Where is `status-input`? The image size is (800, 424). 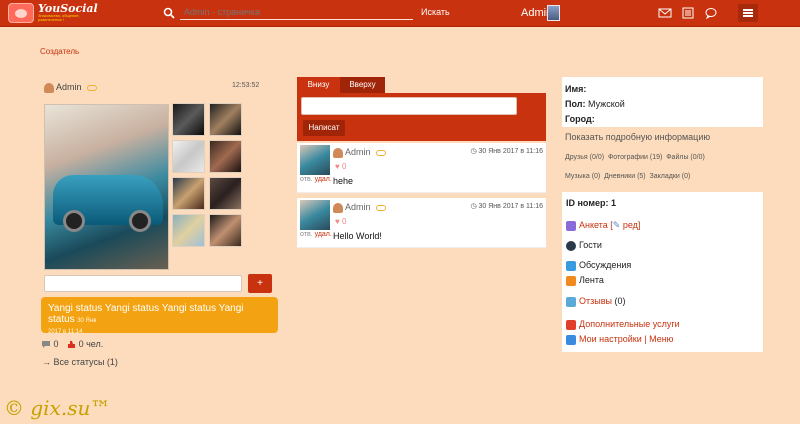
status-input is located at coordinates (143, 283).